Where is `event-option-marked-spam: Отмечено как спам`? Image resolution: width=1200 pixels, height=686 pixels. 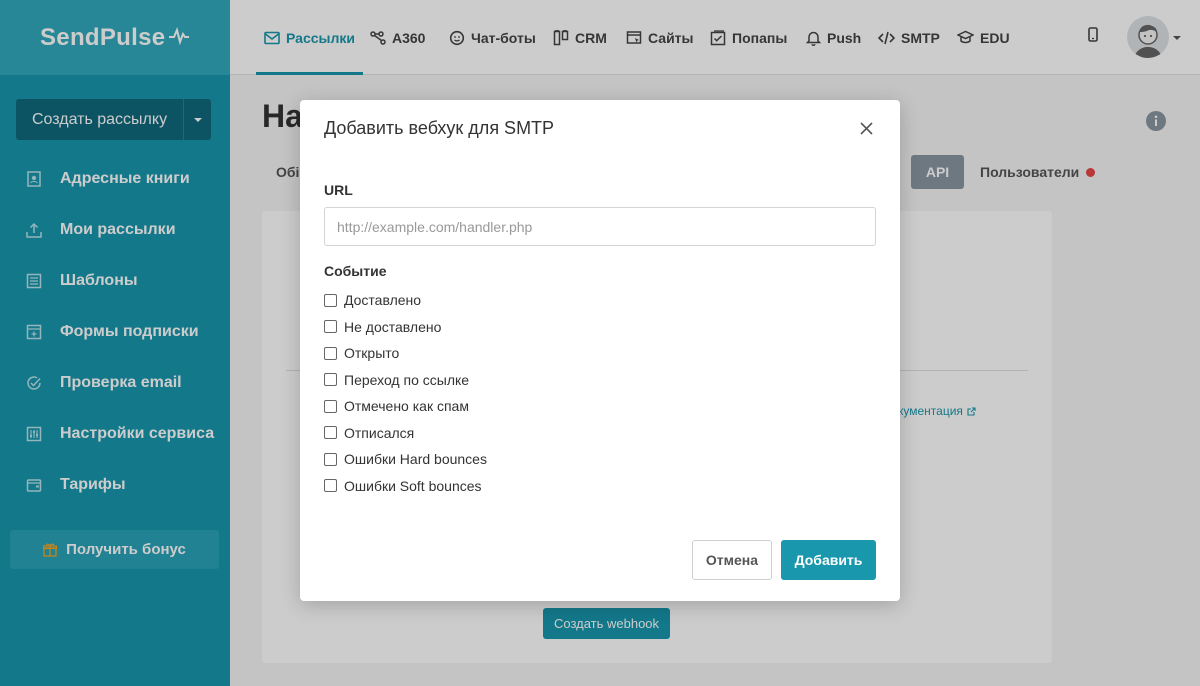
event-option-marked-spam: Отмечено как спам is located at coordinates (405, 406).